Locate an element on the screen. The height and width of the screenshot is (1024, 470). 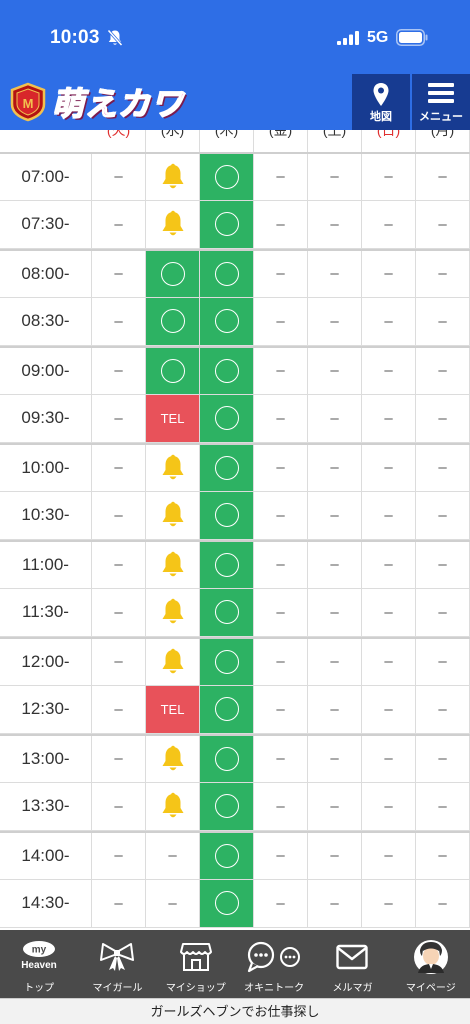
time-slot-label: 11:00- is located at coordinates (46, 565).